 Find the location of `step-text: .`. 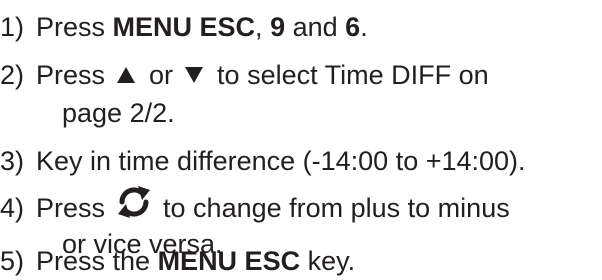

step-text: . is located at coordinates (364, 27).